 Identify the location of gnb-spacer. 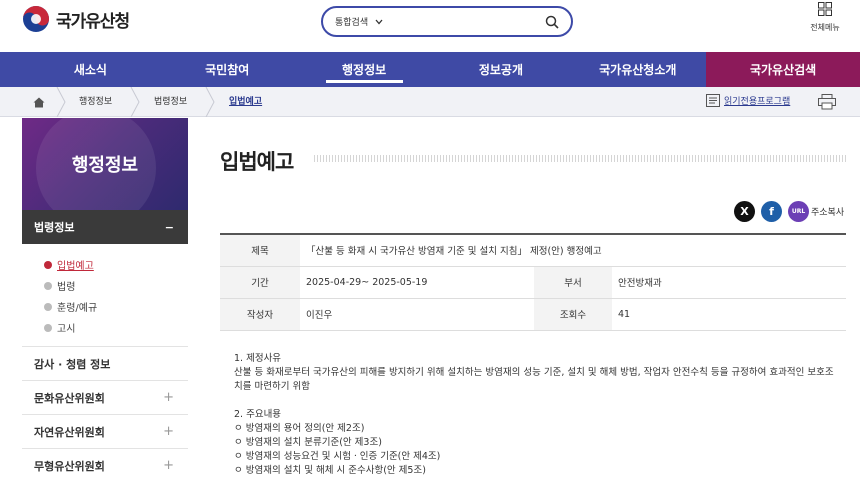
(11, 69).